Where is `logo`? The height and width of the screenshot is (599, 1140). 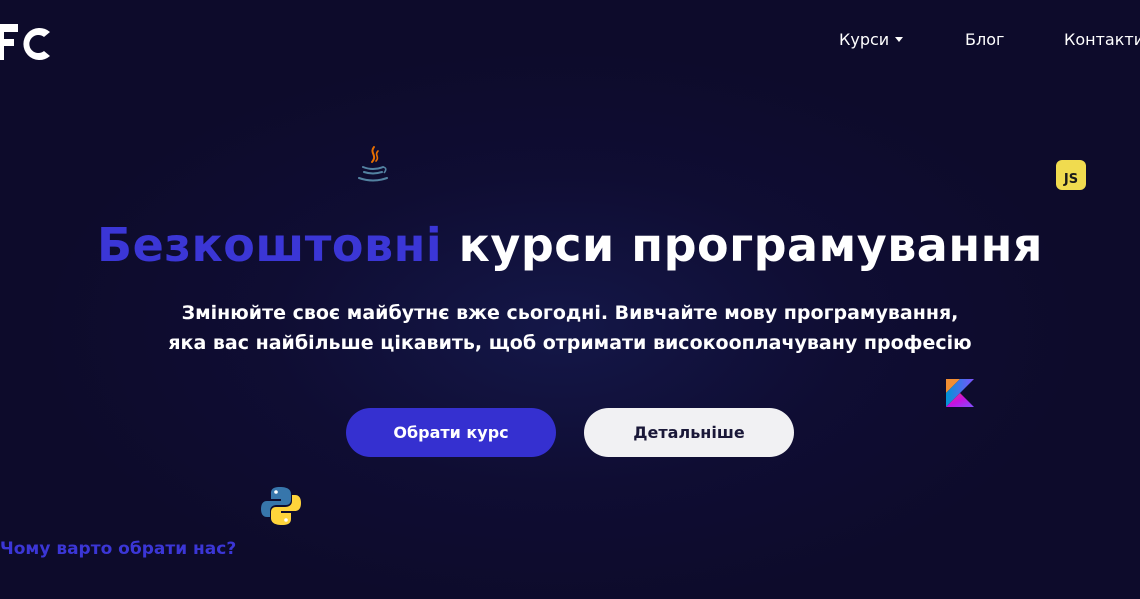
logo is located at coordinates (27, 44).